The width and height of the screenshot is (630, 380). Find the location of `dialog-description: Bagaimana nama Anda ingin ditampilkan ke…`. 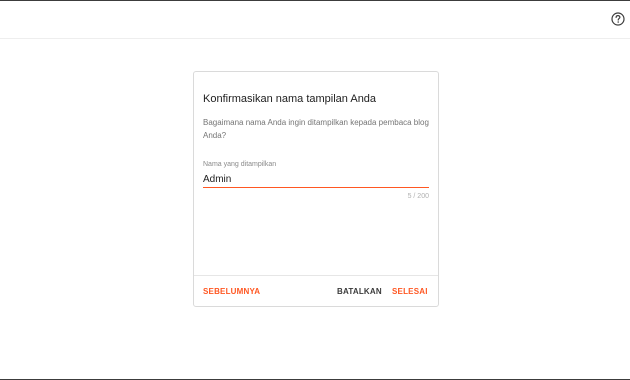

dialog-description: Bagaimana nama Anda ingin ditampilkan ke… is located at coordinates (316, 129).